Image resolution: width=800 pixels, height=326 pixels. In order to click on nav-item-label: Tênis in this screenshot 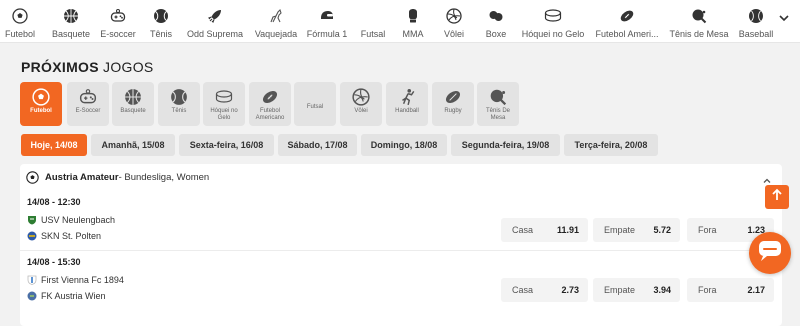, I will do `click(160, 34)`.